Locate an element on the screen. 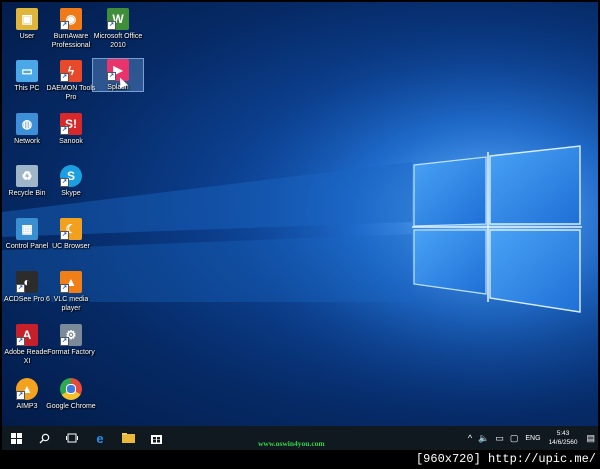  desktop-icon-label: AIMP3 is located at coordinates (27, 406).